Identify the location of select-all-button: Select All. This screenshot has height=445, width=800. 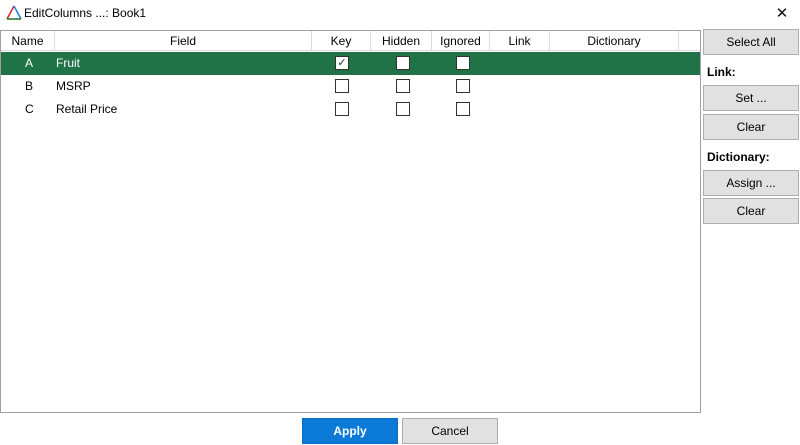
(751, 42).